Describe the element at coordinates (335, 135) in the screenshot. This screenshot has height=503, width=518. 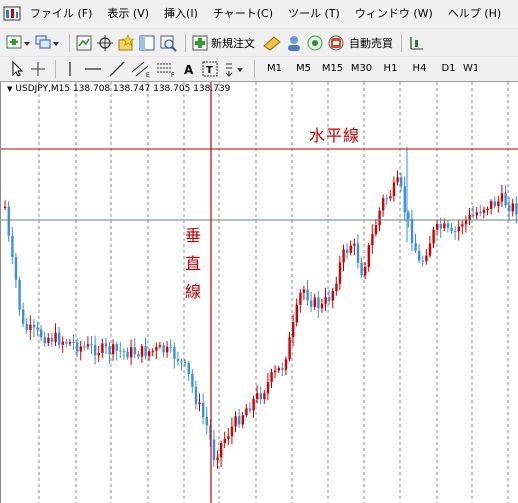
I see `horizontal-line-label: 水平線` at that location.